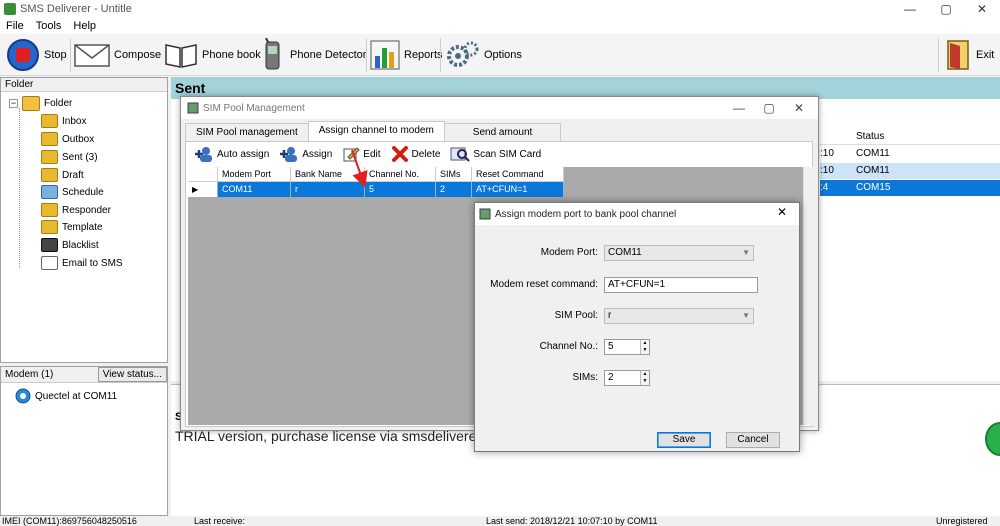  Describe the element at coordinates (627, 378) in the screenshot. I see `sims-stepper: 2 ▲ ▼` at that location.